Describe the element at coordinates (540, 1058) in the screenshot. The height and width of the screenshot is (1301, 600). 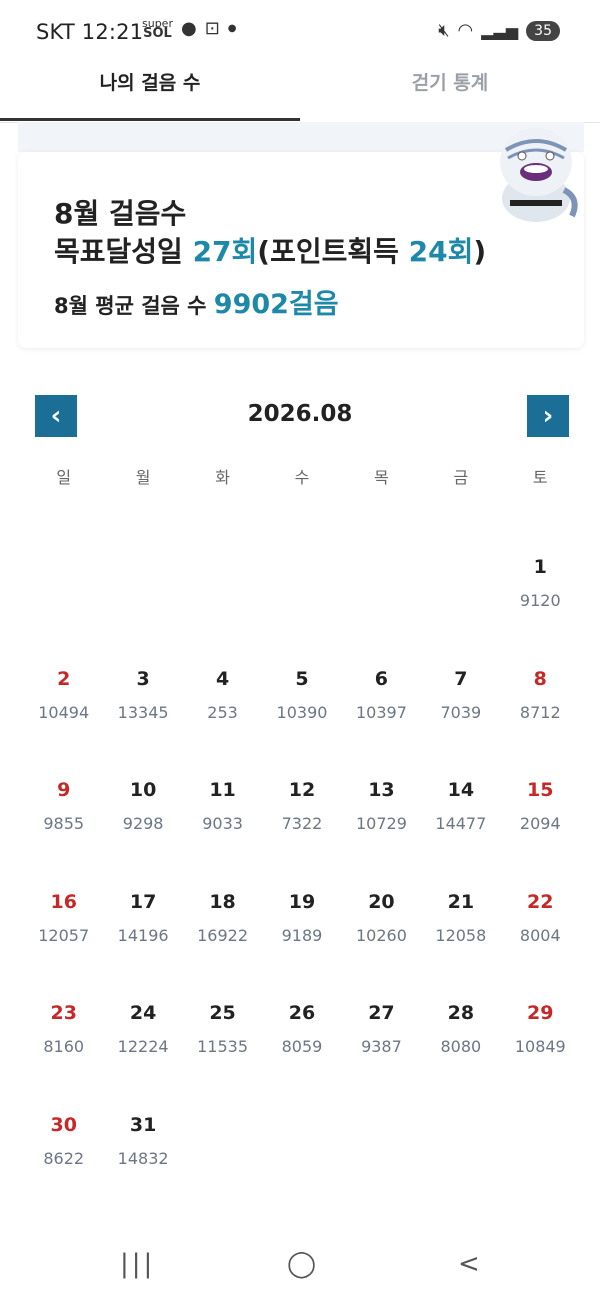
I see `day-cell: 29 10849` at that location.